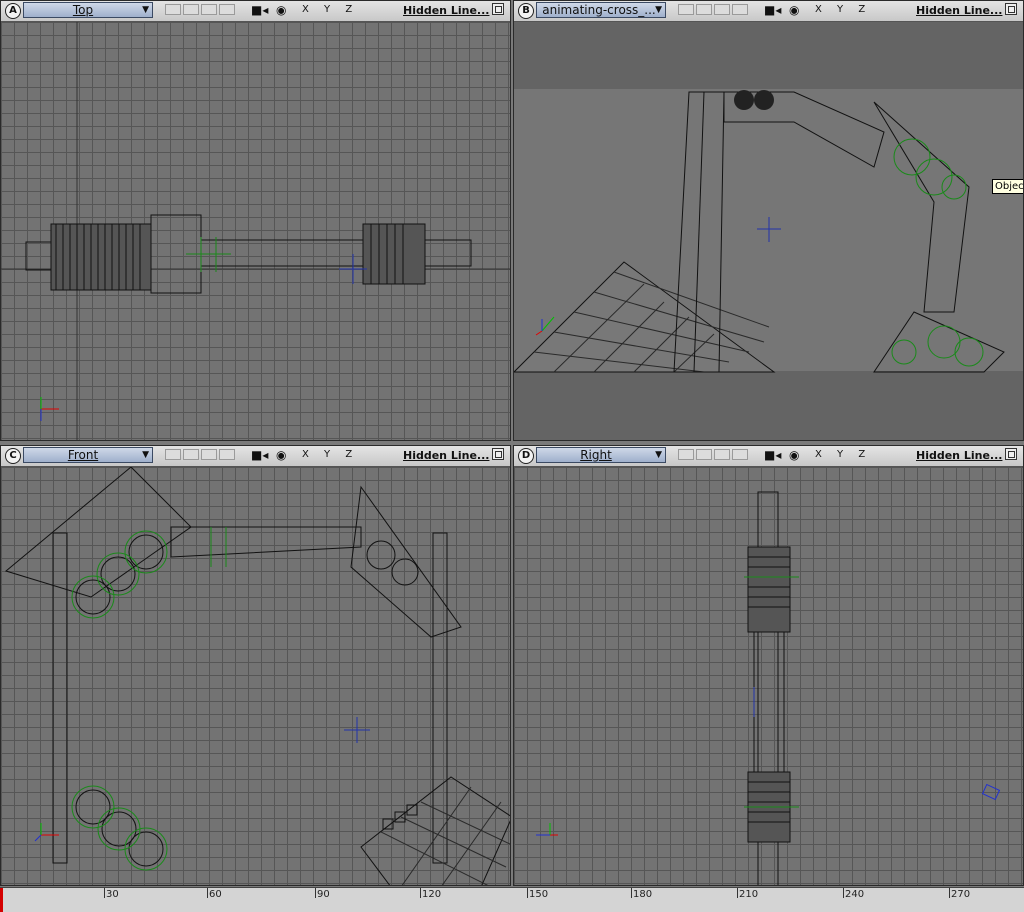 The image size is (1024, 912). What do you see at coordinates (526, 456) in the screenshot?
I see `viewport-label-badge: D` at bounding box center [526, 456].